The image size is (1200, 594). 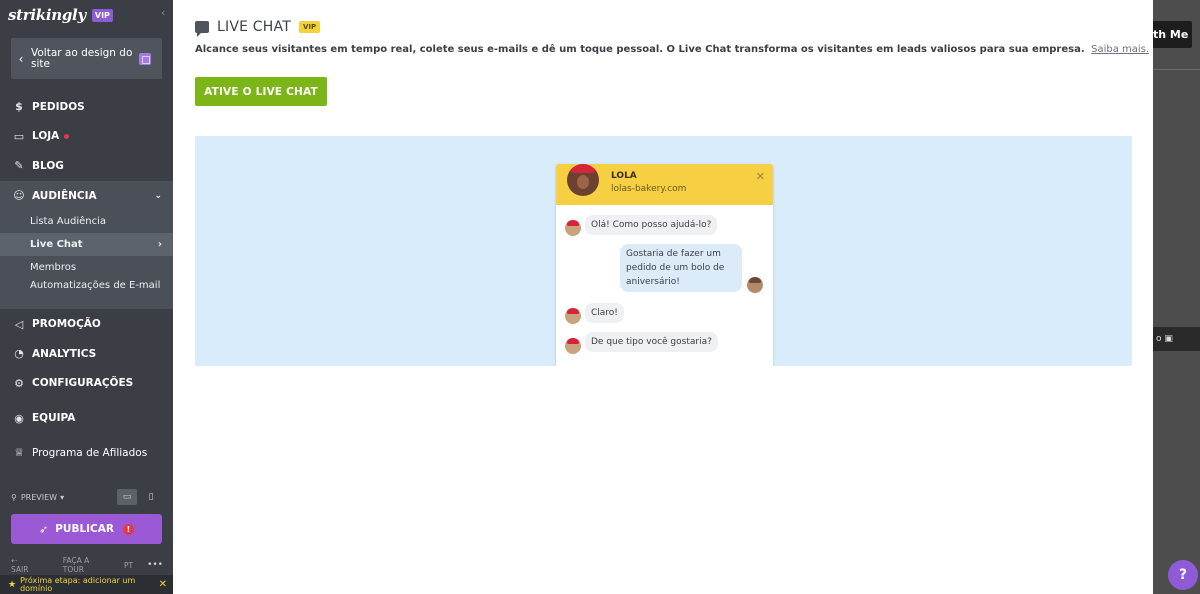 I want to click on chat-widget-header: LOLA lolas-bakery.com ✕, so click(x=664, y=184).